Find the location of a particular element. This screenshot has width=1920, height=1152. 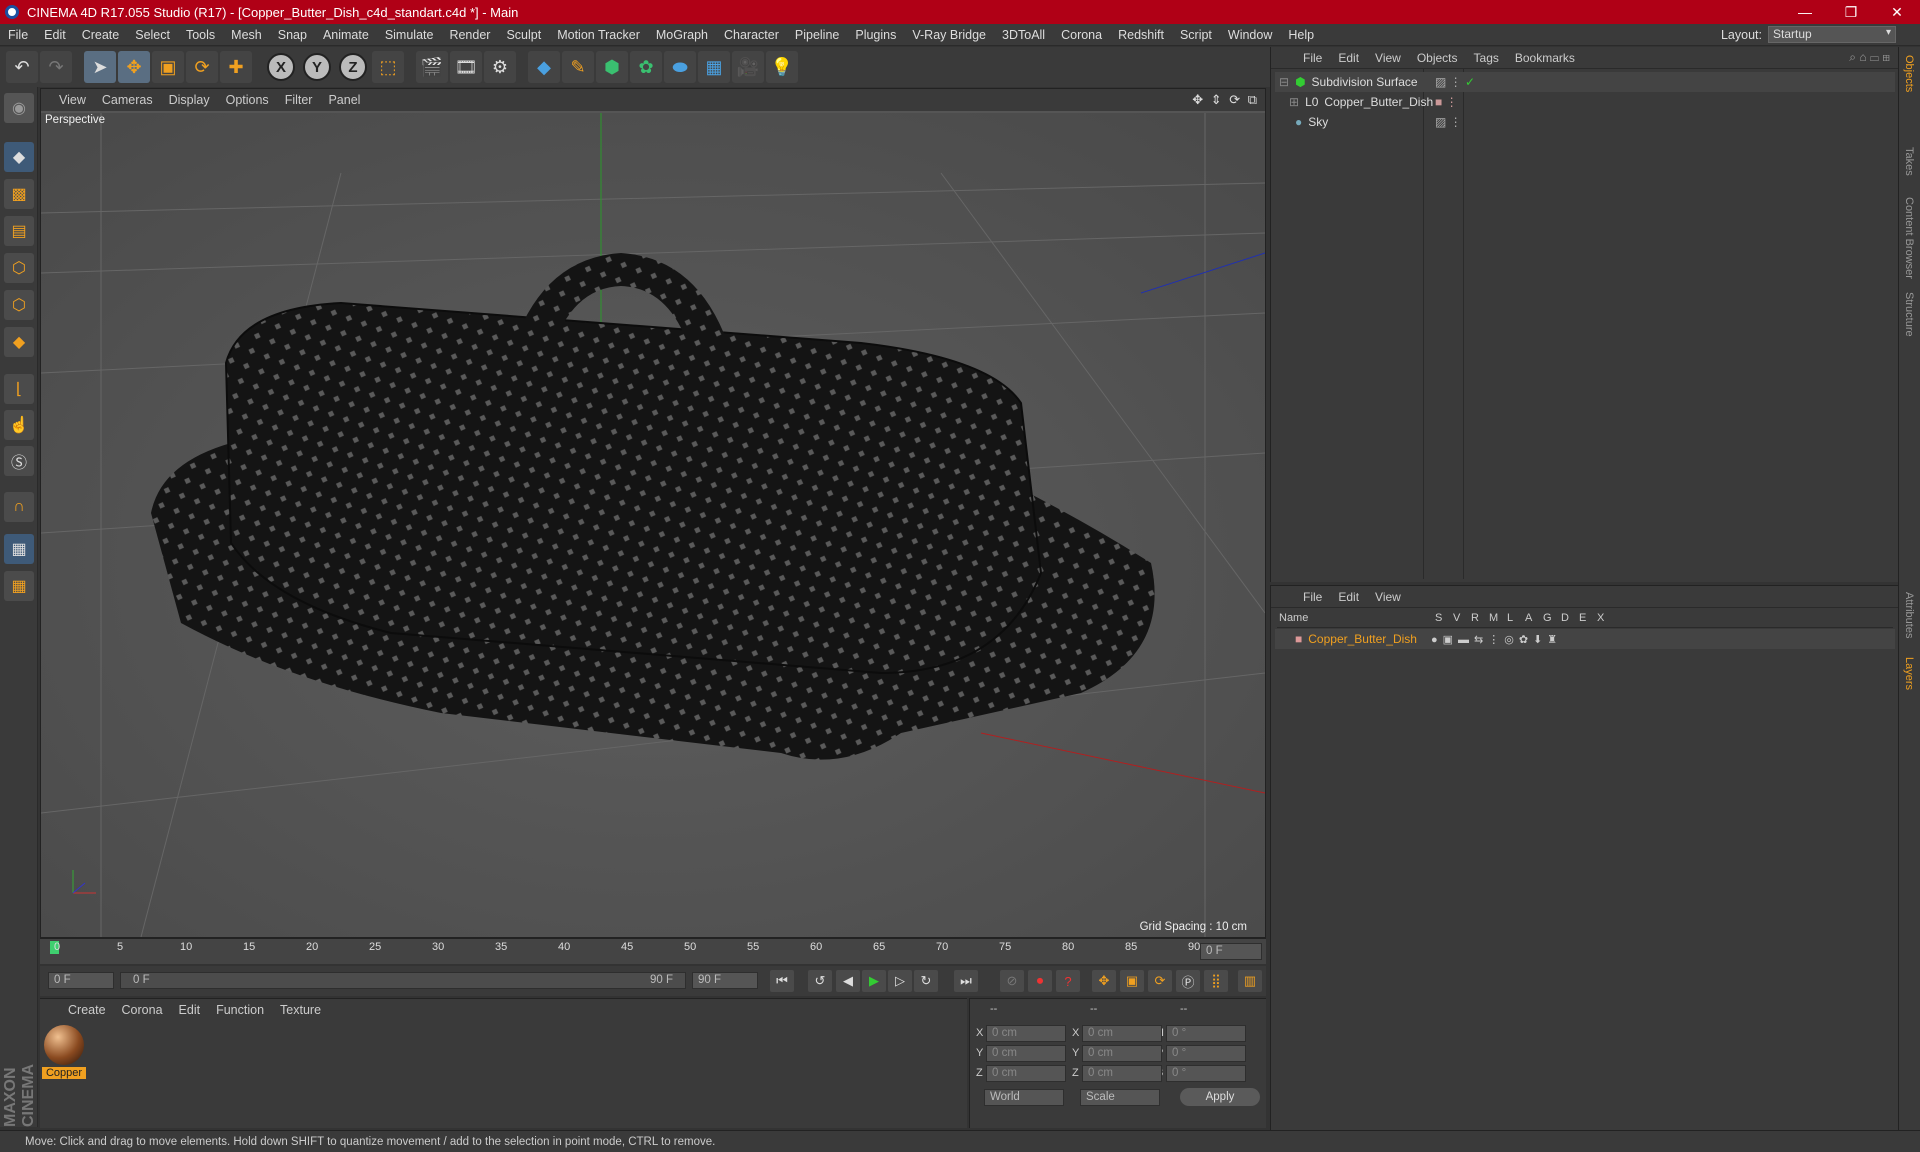

texture-mode-icon: ▩ is located at coordinates (19, 194).